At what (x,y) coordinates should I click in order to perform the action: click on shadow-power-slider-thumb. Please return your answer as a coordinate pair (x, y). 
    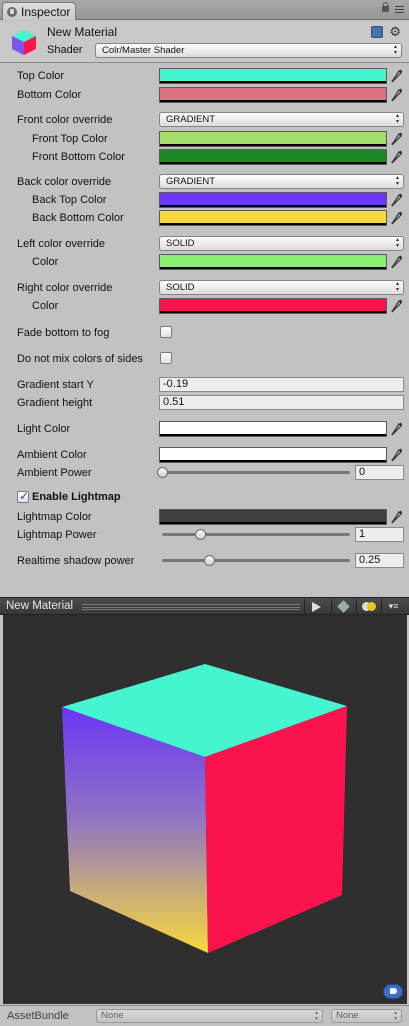
    Looking at the image, I should click on (209, 560).